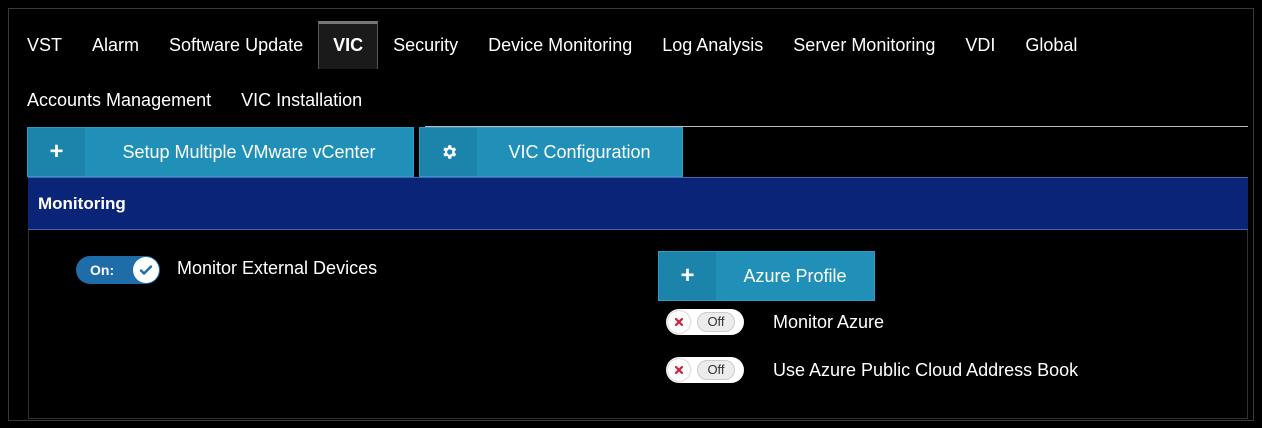 The image size is (1262, 428). I want to click on monitoring-panel-header: Monitoring, so click(638, 203).